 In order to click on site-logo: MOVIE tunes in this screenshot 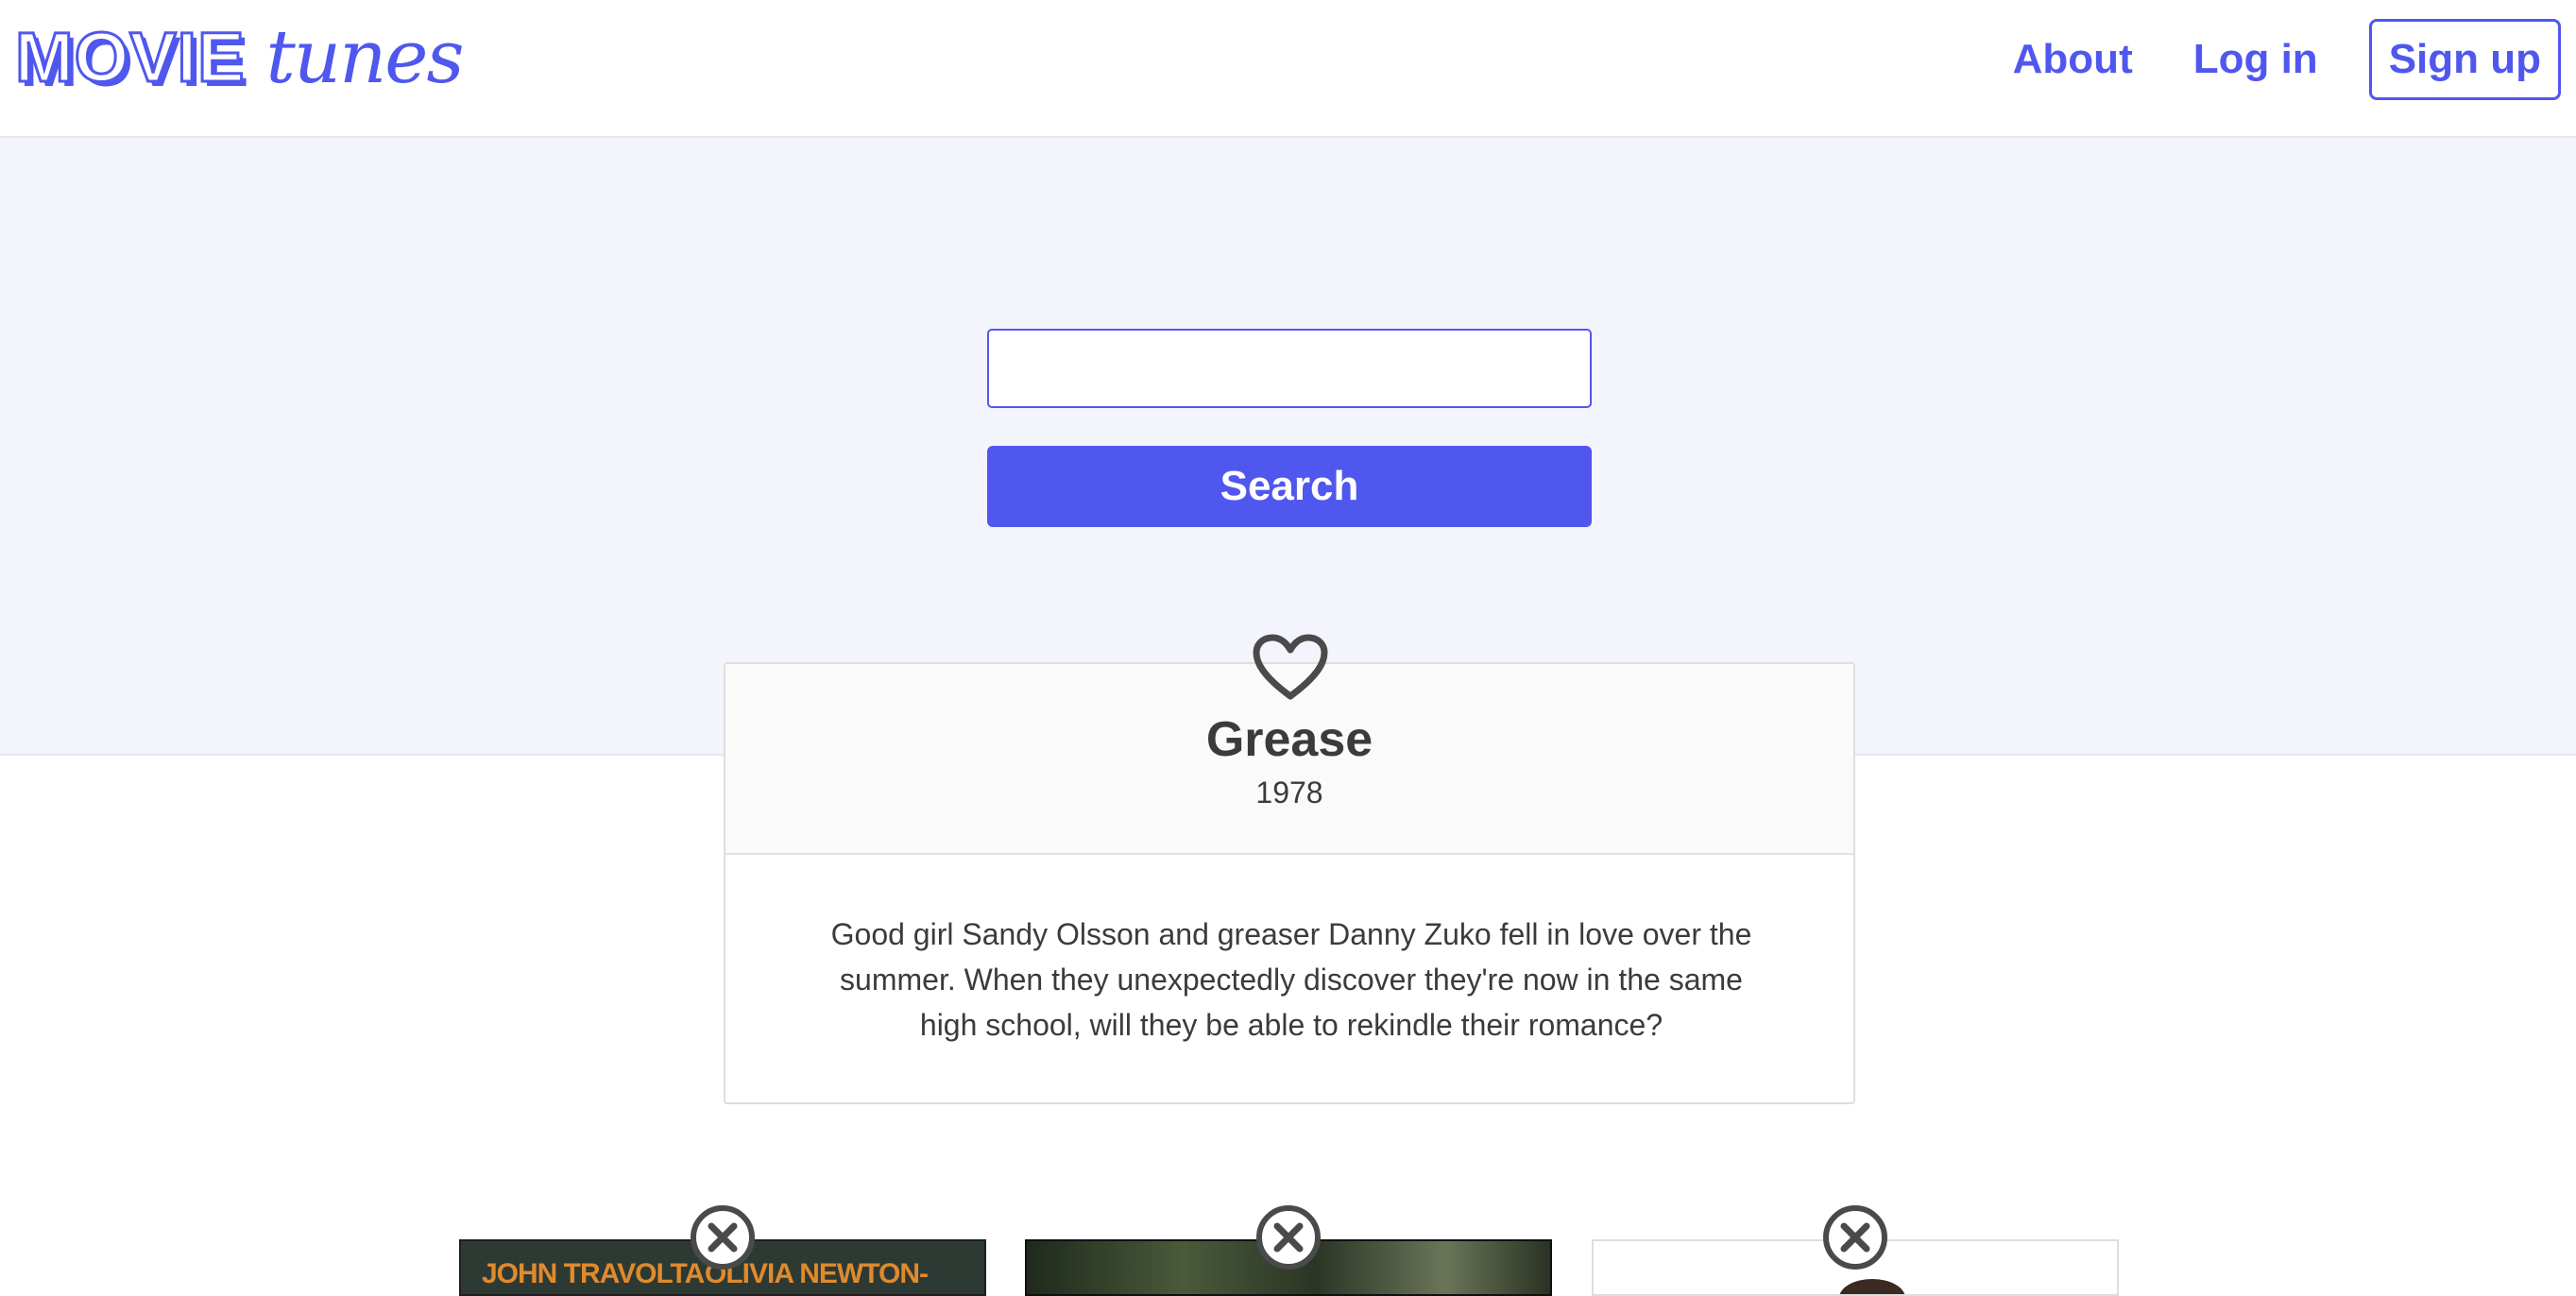, I will do `click(239, 58)`.